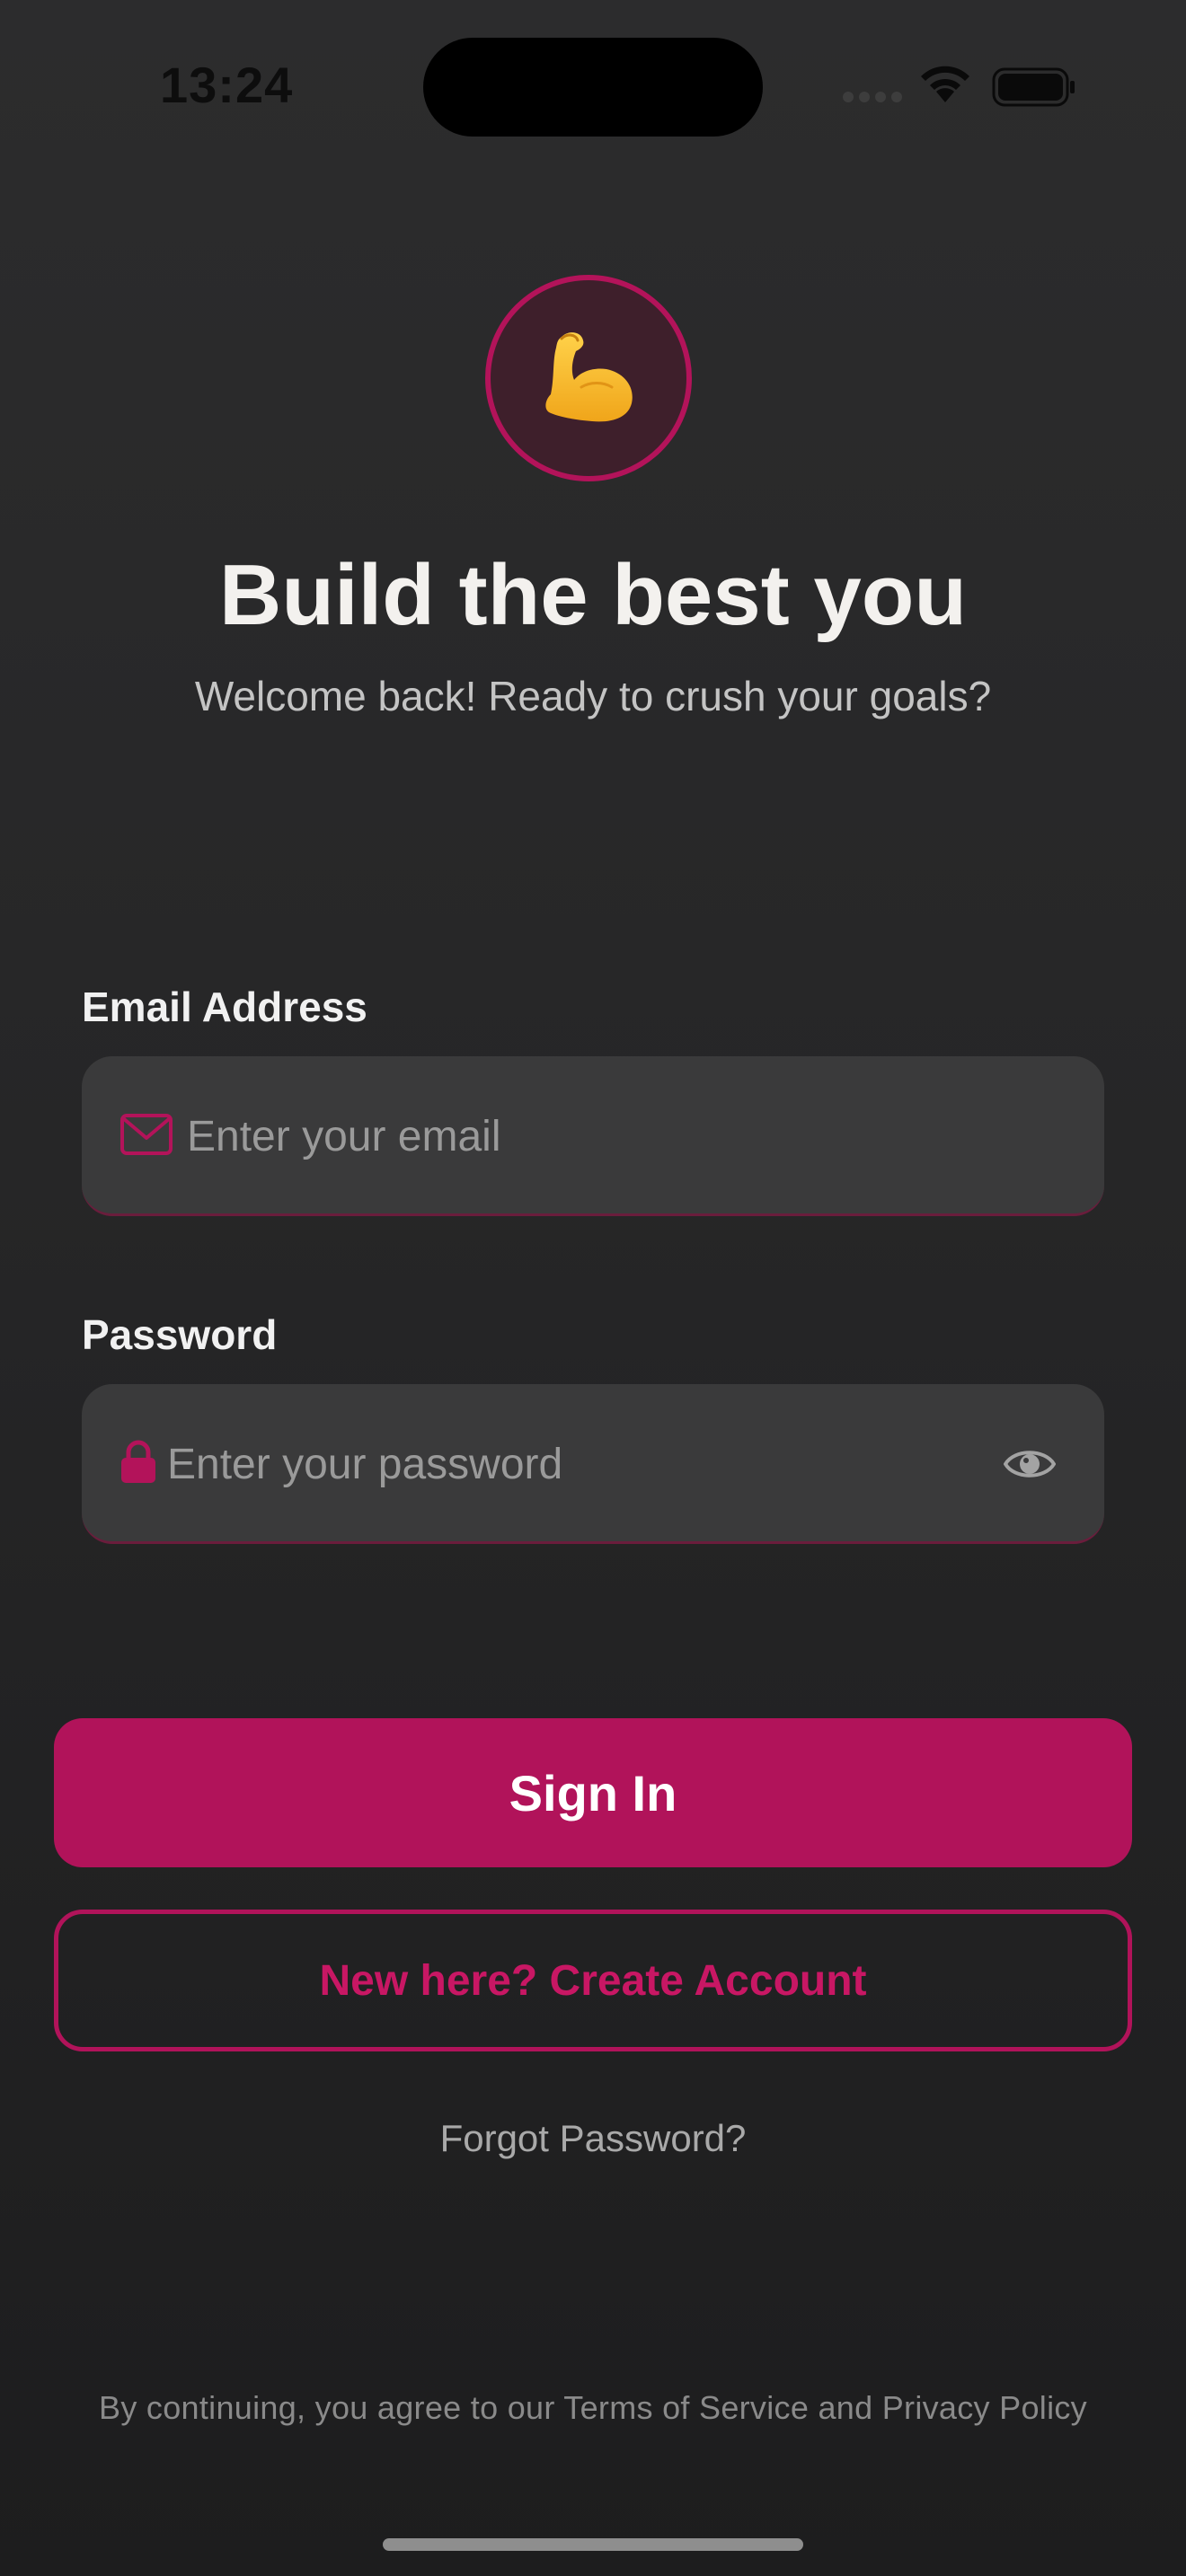 This screenshot has width=1186, height=2576. Describe the element at coordinates (593, 2544) in the screenshot. I see `home-indicator` at that location.